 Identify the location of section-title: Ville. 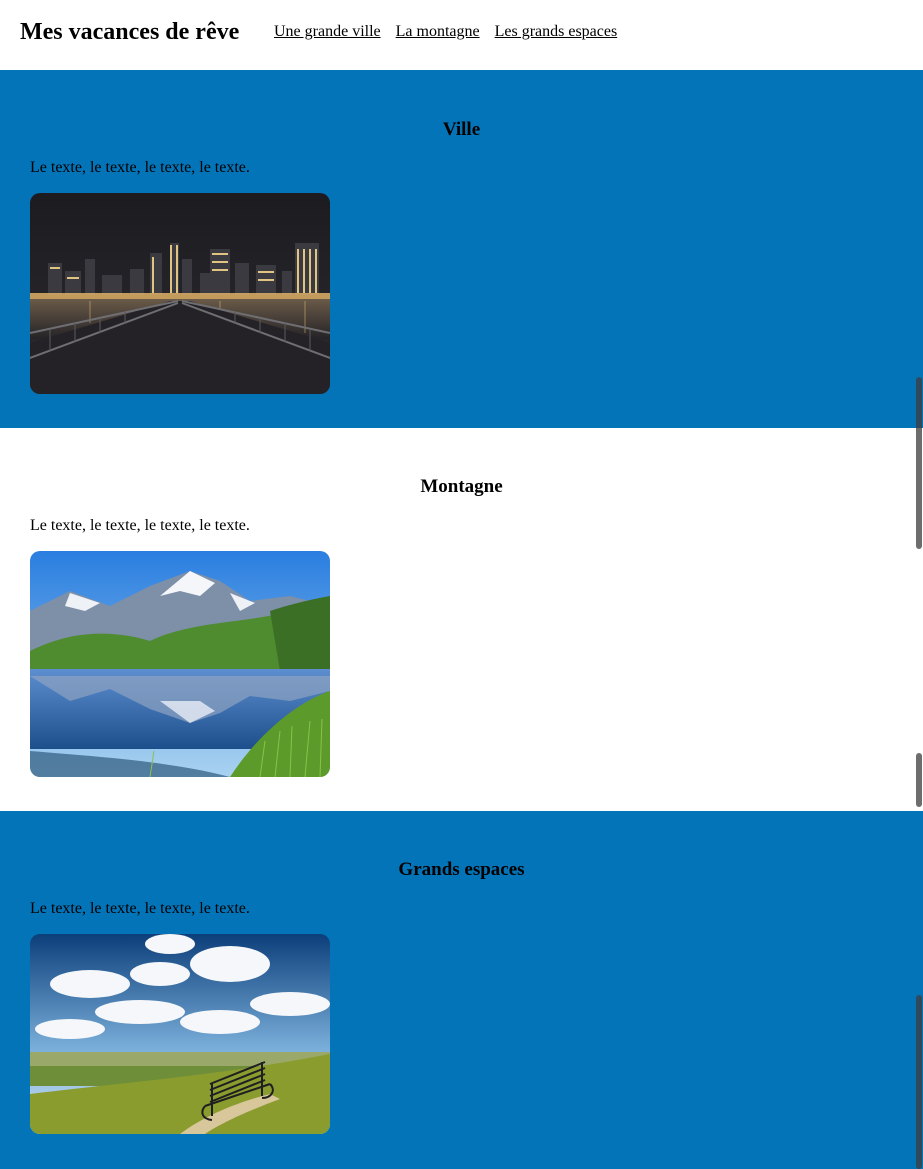
(461, 129).